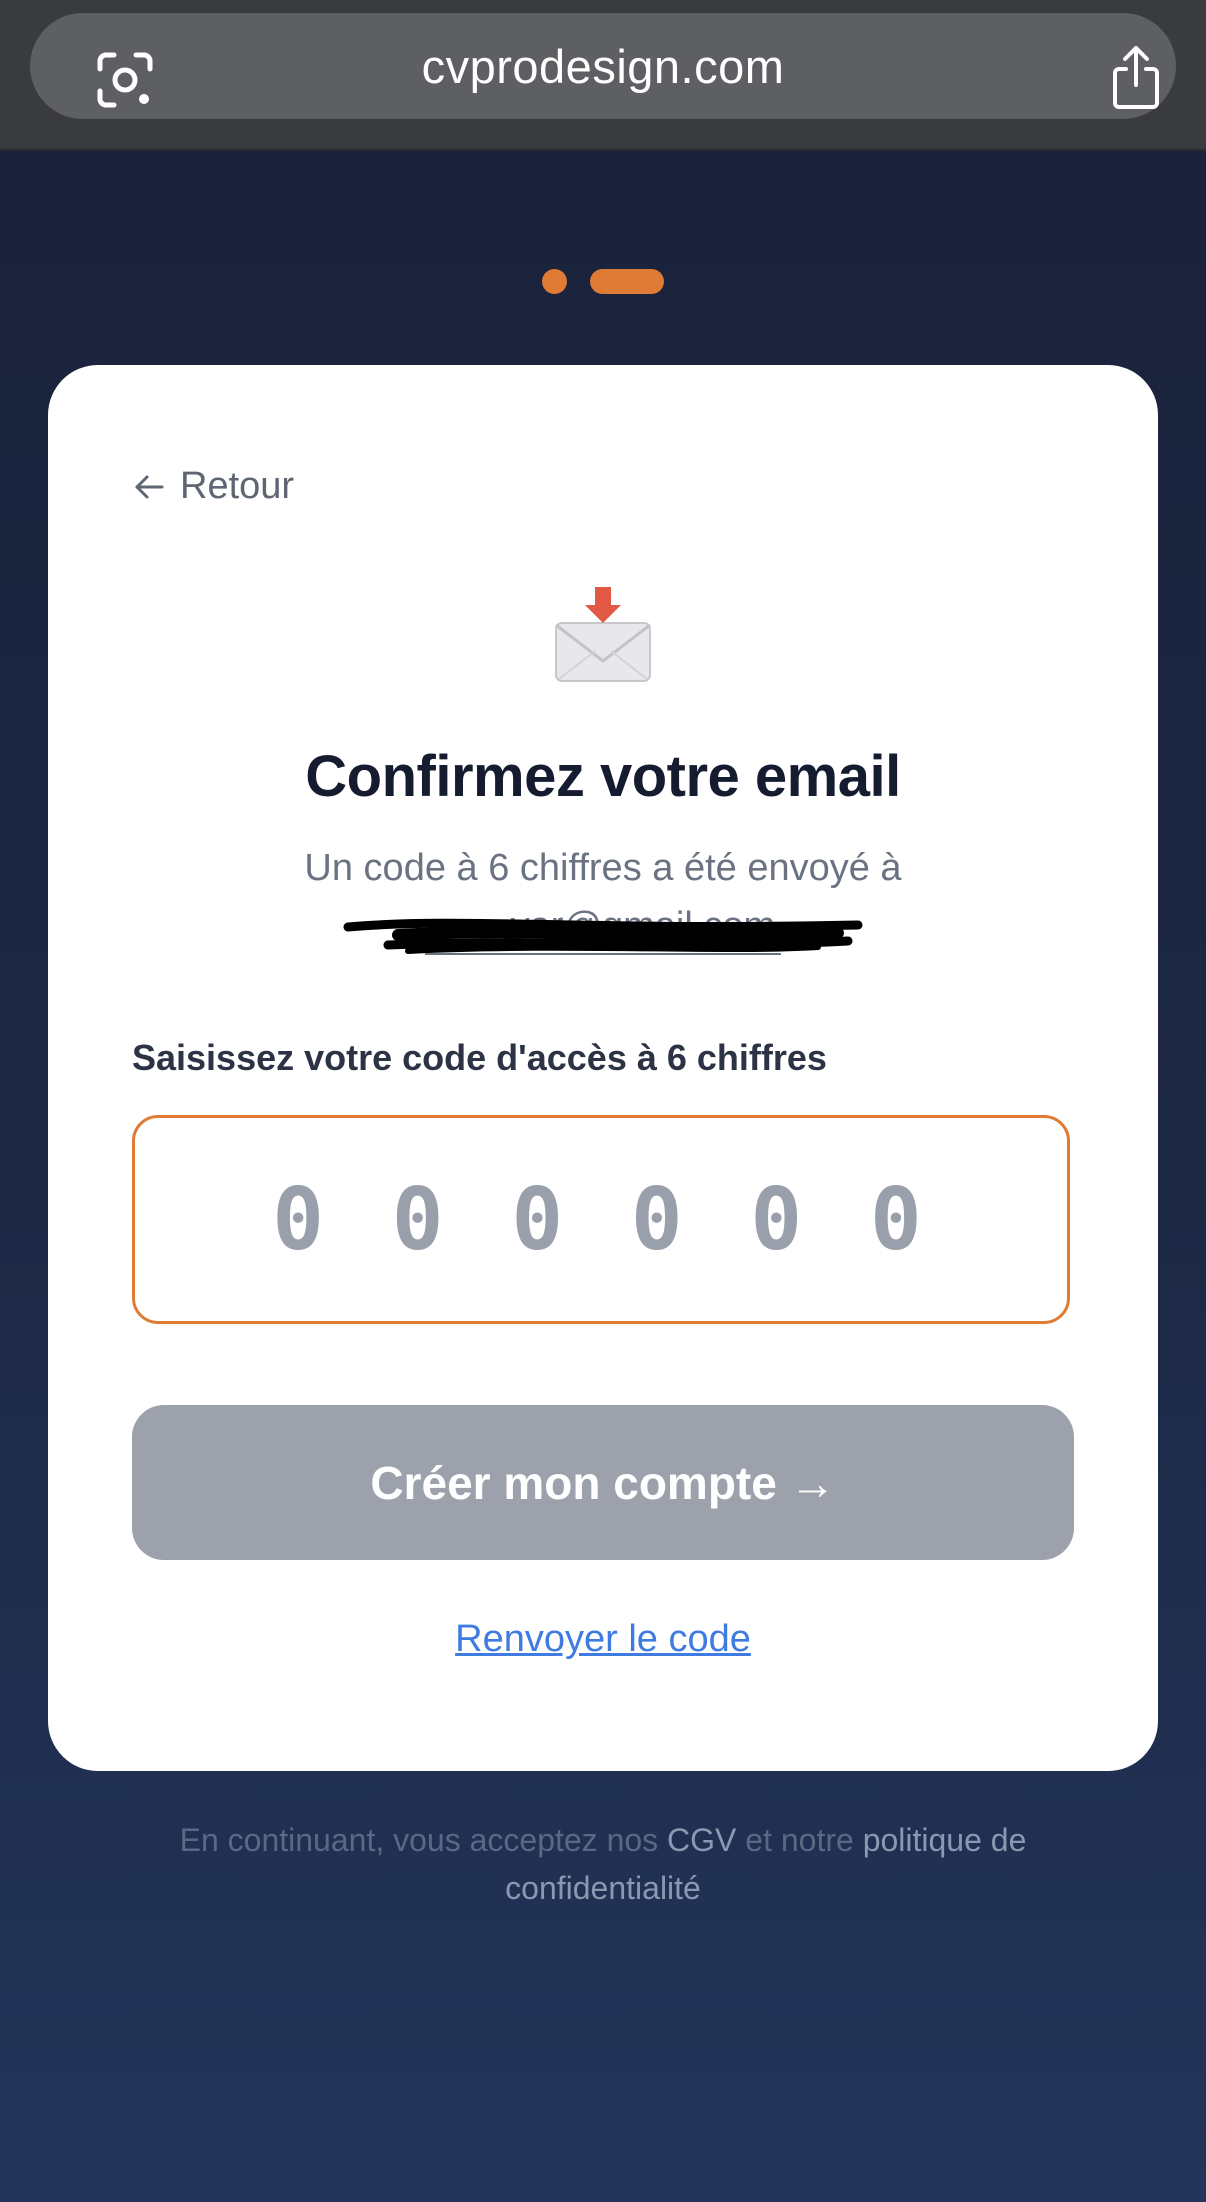  I want to click on terms-middle: et notre, so click(799, 1840).